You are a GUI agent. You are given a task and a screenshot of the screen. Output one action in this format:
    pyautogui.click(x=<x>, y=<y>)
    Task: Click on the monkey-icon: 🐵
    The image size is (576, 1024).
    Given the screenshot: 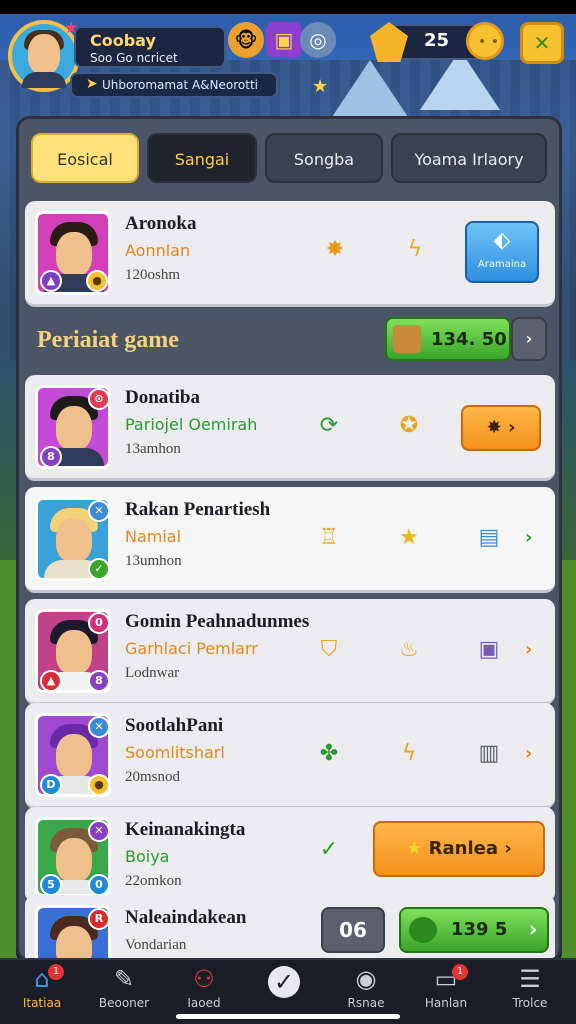 What is the action you would take?
    pyautogui.click(x=246, y=40)
    